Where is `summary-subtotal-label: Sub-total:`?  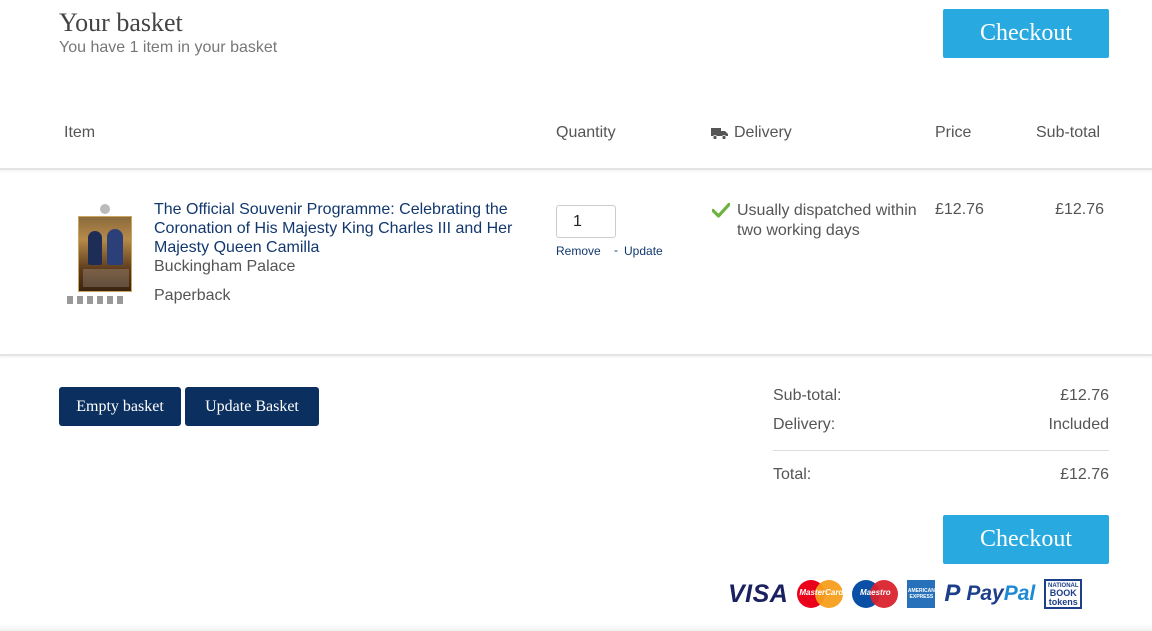 summary-subtotal-label: Sub-total: is located at coordinates (807, 395).